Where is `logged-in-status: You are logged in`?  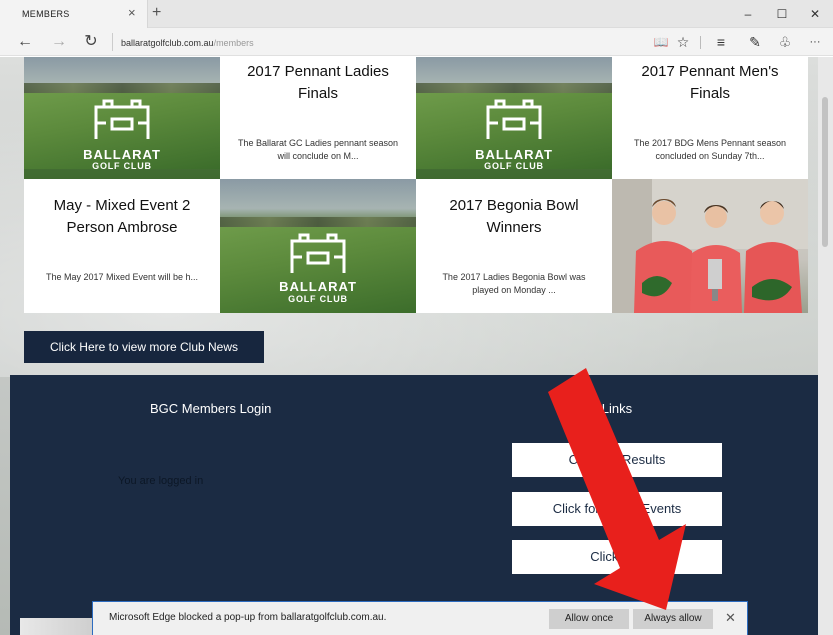 logged-in-status: You are logged in is located at coordinates (161, 481).